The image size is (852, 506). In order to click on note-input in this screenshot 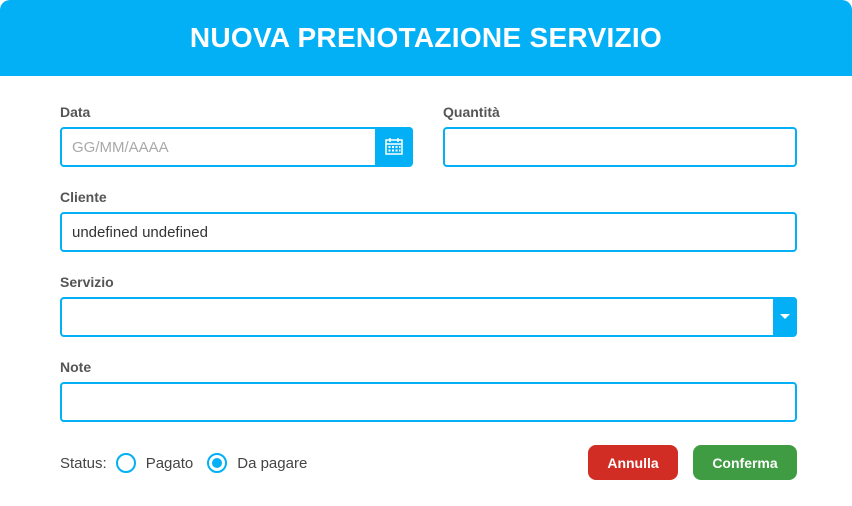, I will do `click(428, 402)`.